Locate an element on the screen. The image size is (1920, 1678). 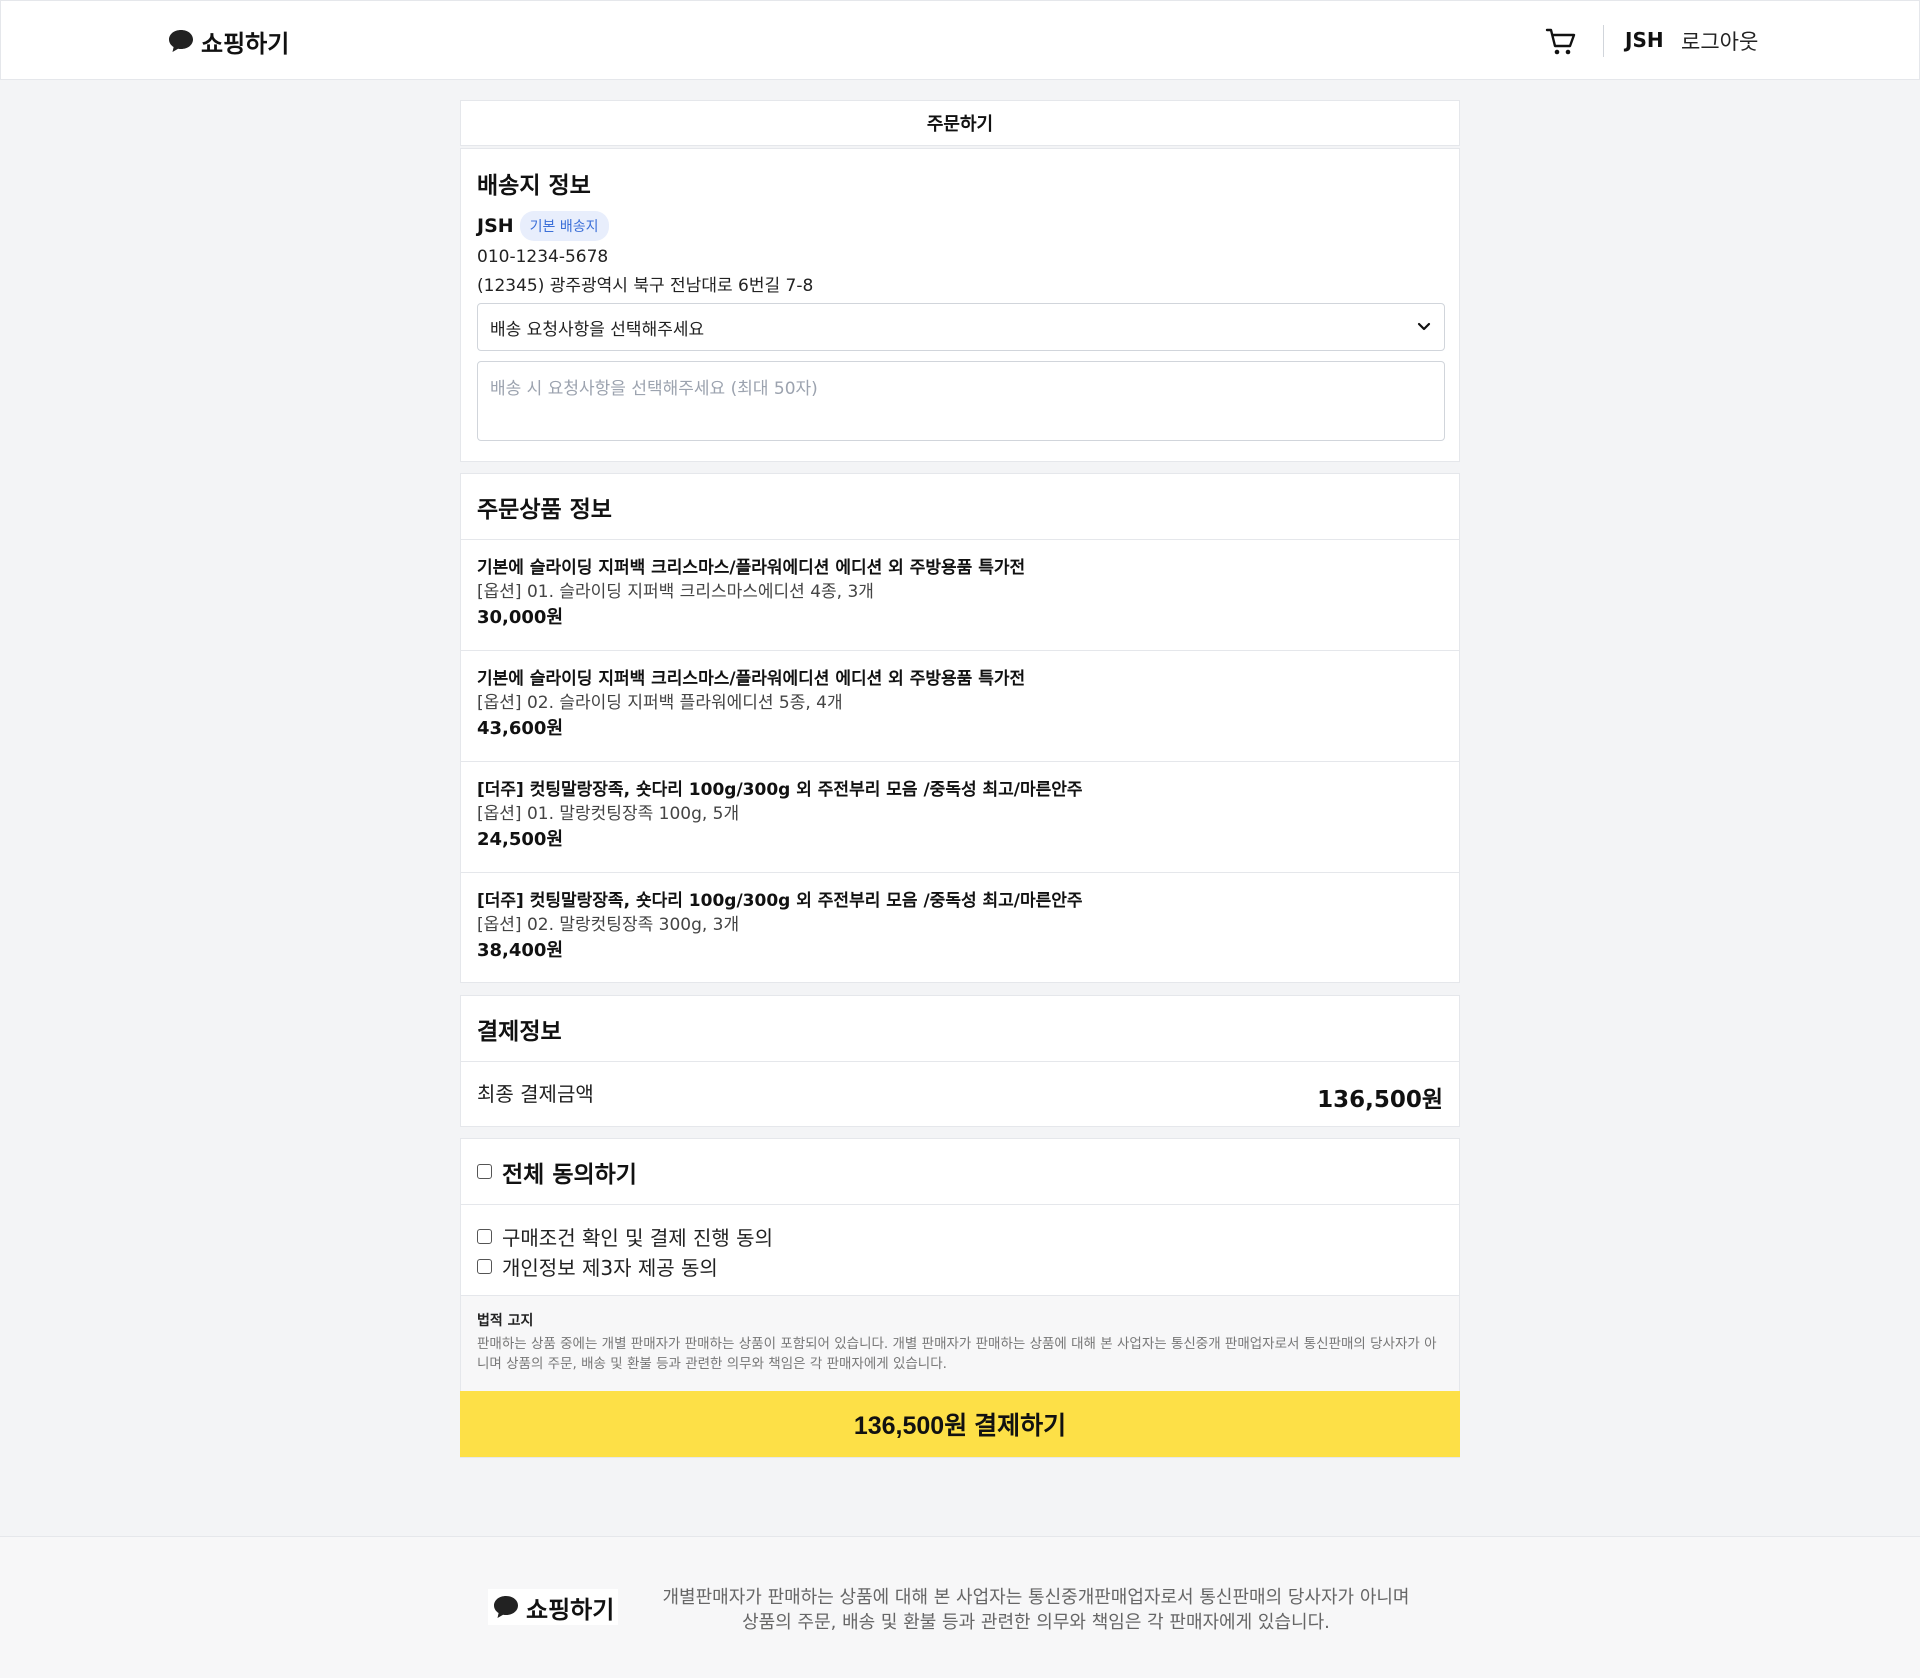
pay-button: 136,500원 결제하기 is located at coordinates (960, 1424).